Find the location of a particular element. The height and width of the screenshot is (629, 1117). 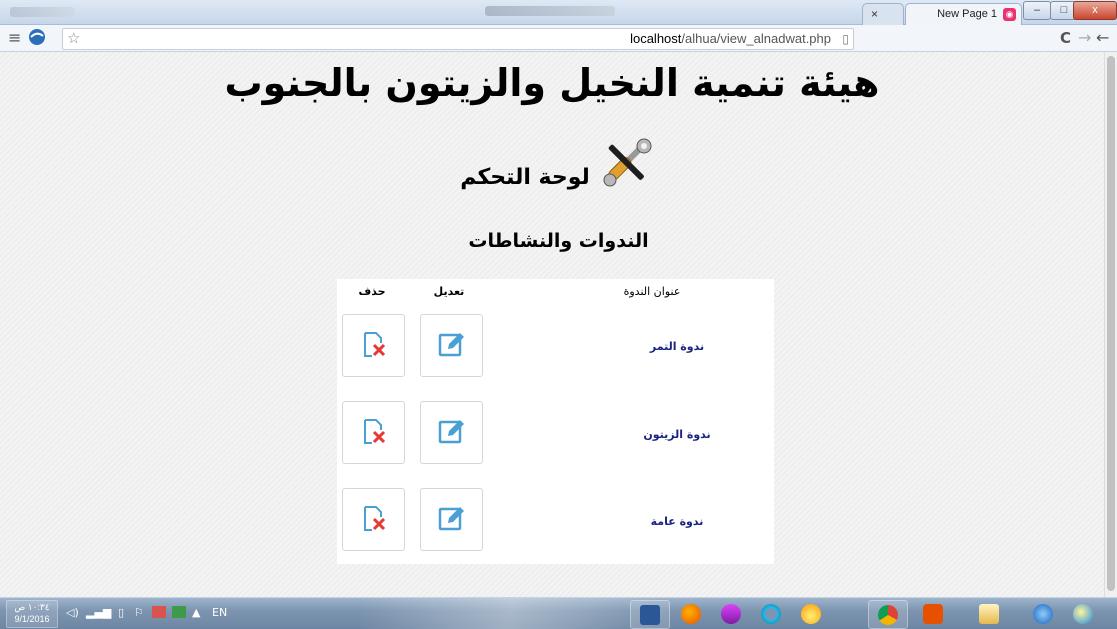

column-header-delete: حذف is located at coordinates (372, 291).